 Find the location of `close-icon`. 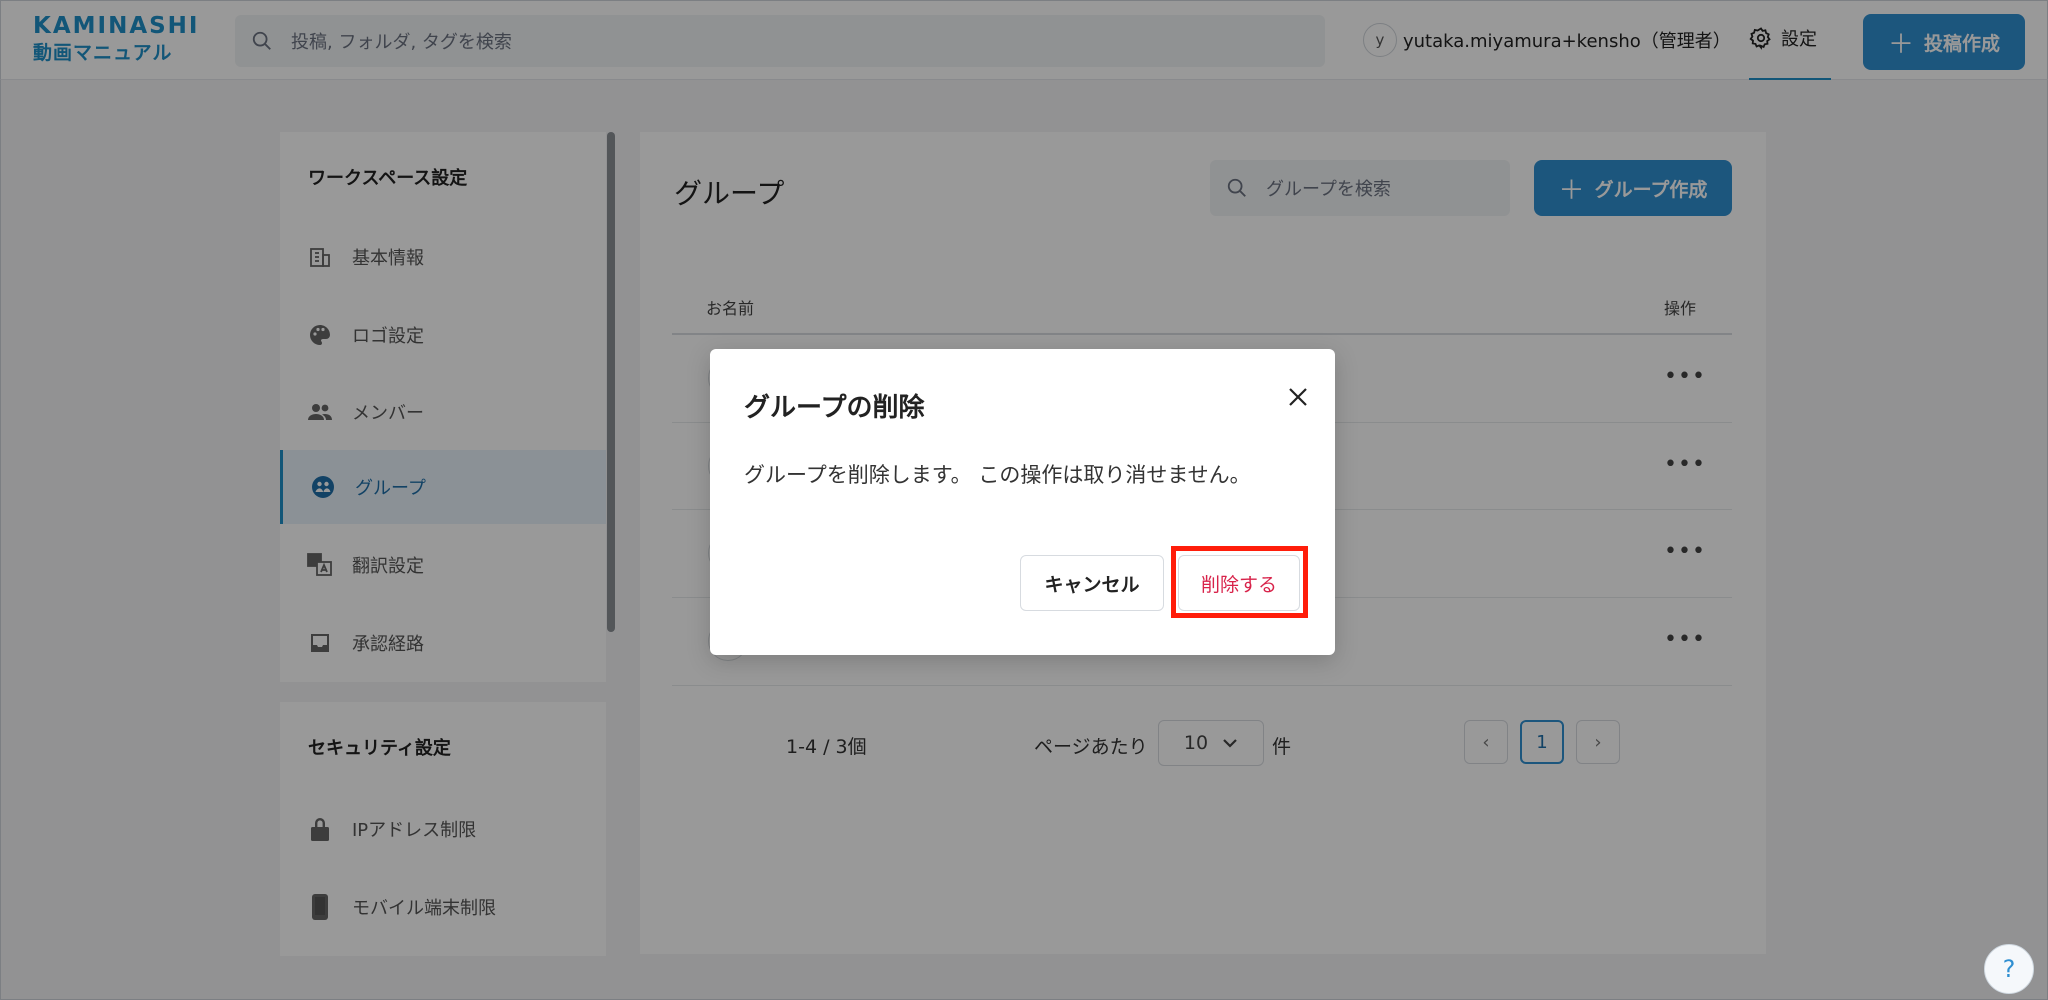

close-icon is located at coordinates (1298, 397).